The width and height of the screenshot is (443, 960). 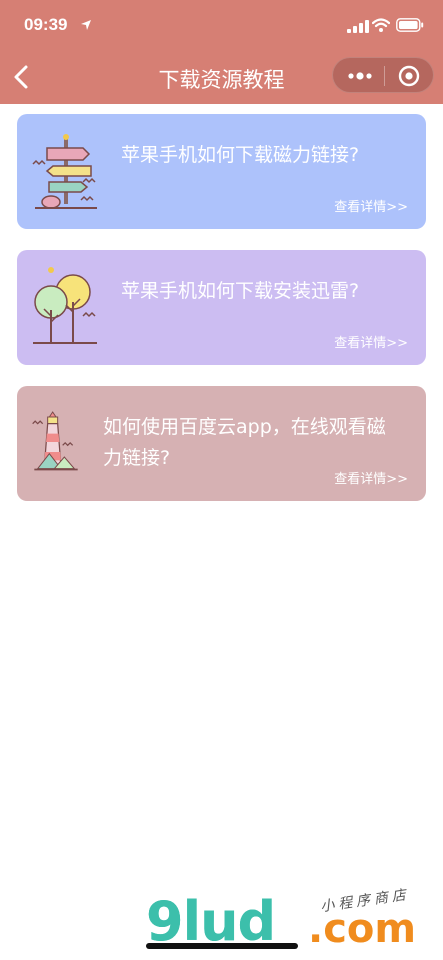 I want to click on more-dots-icon, so click(x=360, y=76).